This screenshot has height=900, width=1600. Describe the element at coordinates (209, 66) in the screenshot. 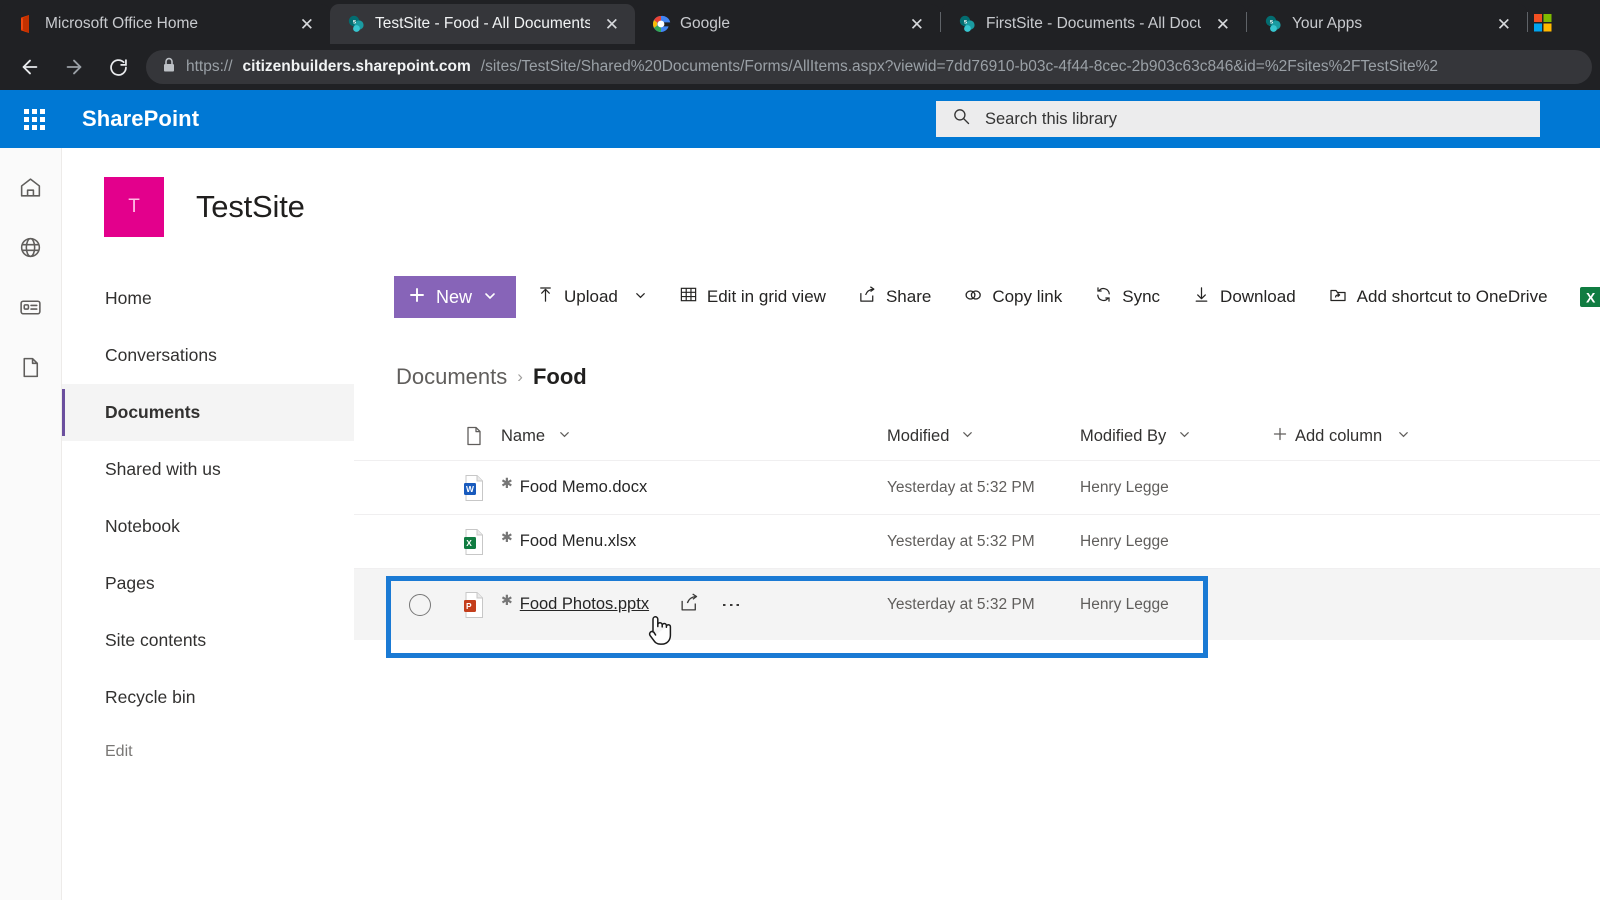

I see `url-scheme: https://` at that location.